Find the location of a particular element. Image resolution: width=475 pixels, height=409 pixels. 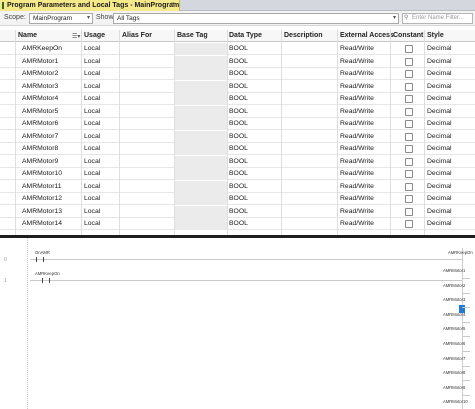

sort-icon: ☰▾ is located at coordinates (76, 36).